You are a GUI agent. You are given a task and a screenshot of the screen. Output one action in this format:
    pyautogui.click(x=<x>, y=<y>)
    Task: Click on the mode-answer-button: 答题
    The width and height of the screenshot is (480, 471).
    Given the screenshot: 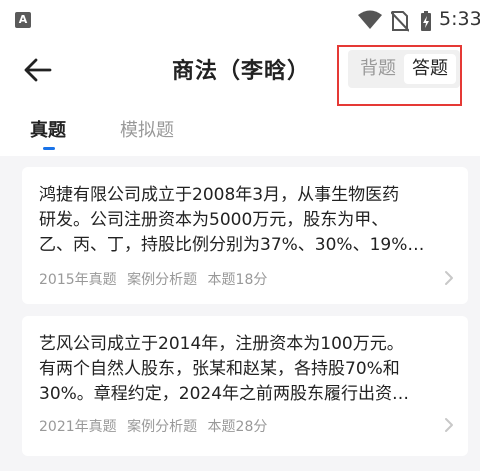 What is the action you would take?
    pyautogui.click(x=430, y=69)
    